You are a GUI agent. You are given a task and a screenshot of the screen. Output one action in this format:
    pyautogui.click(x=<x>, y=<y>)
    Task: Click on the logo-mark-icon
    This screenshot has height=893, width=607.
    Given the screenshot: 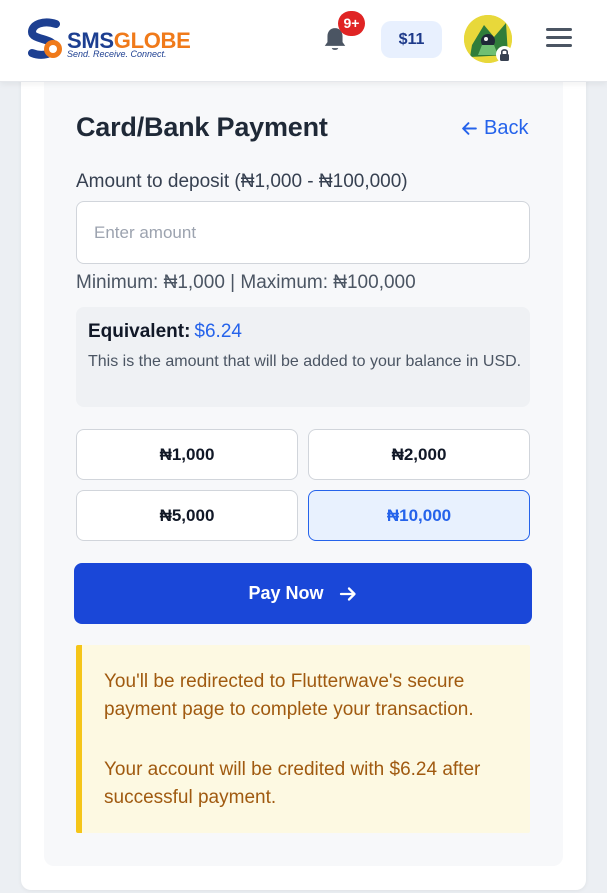 What is the action you would take?
    pyautogui.click(x=44, y=38)
    